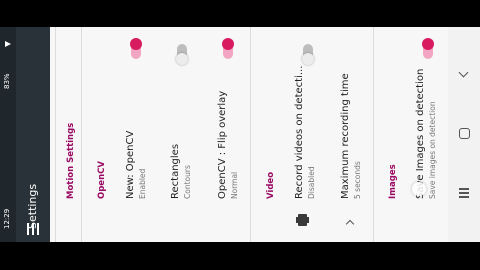 The width and height of the screenshot is (480, 270). Describe the element at coordinates (7, 218) in the screenshot. I see `status-time: 12:29` at that location.